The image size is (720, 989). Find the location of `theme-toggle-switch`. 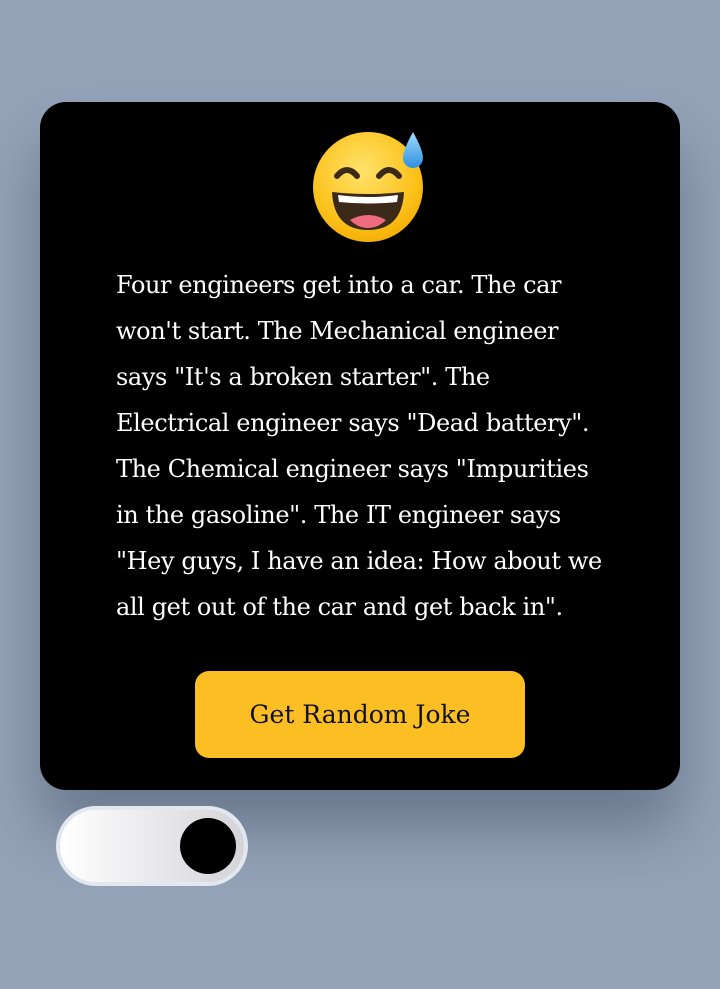

theme-toggle-switch is located at coordinates (152, 846).